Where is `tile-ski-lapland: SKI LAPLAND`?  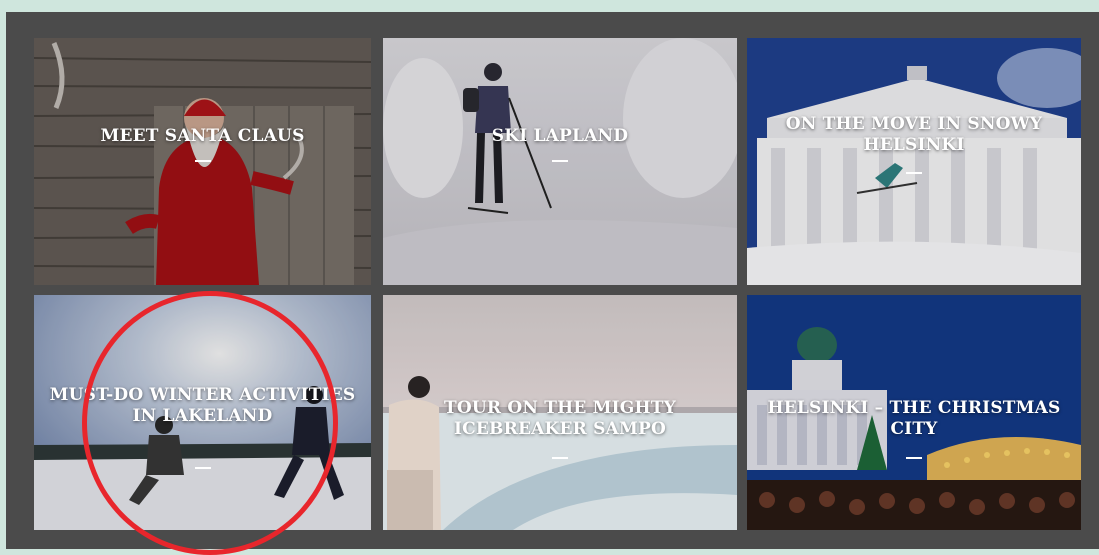 tile-ski-lapland: SKI LAPLAND is located at coordinates (560, 161).